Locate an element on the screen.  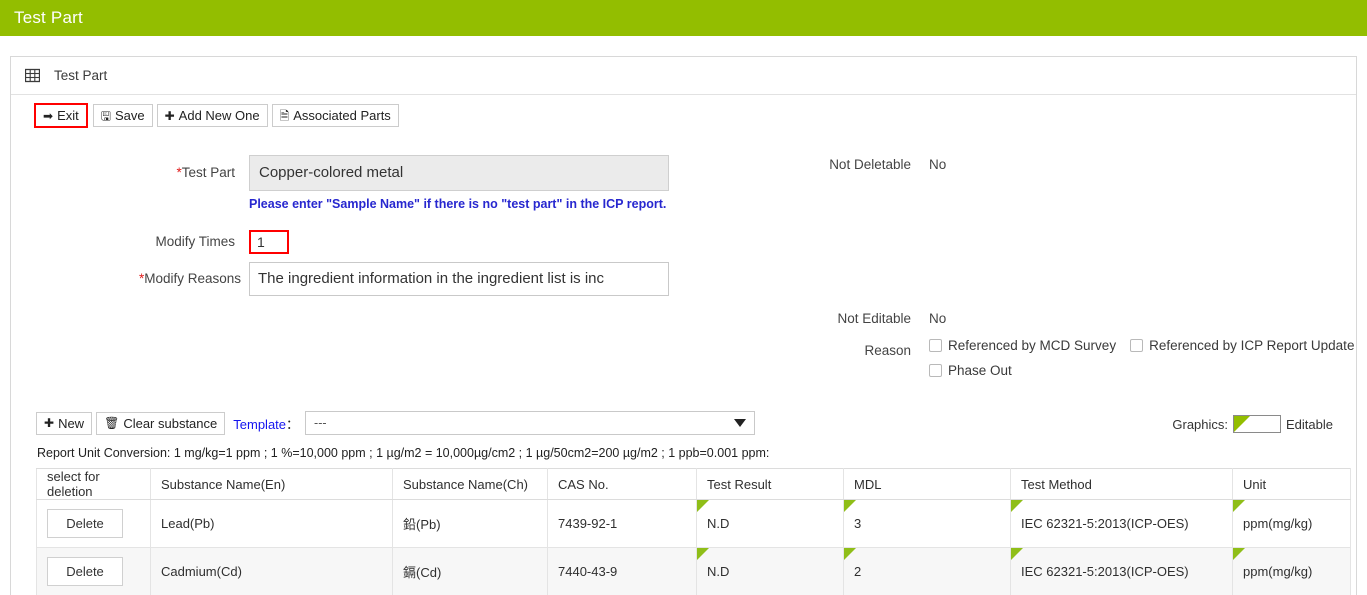
cell-name-en: Lead(Pb) is located at coordinates (271, 523).